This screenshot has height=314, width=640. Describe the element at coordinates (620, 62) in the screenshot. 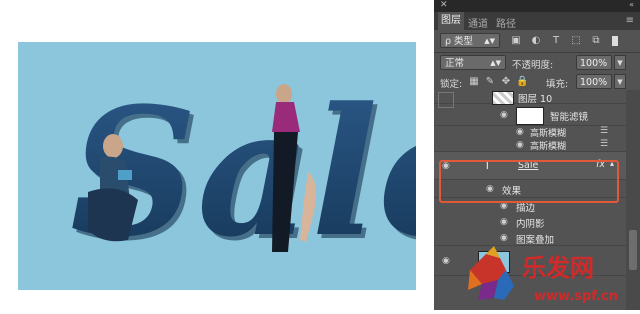

I see `opacity-dropdown-icon: ▼` at that location.